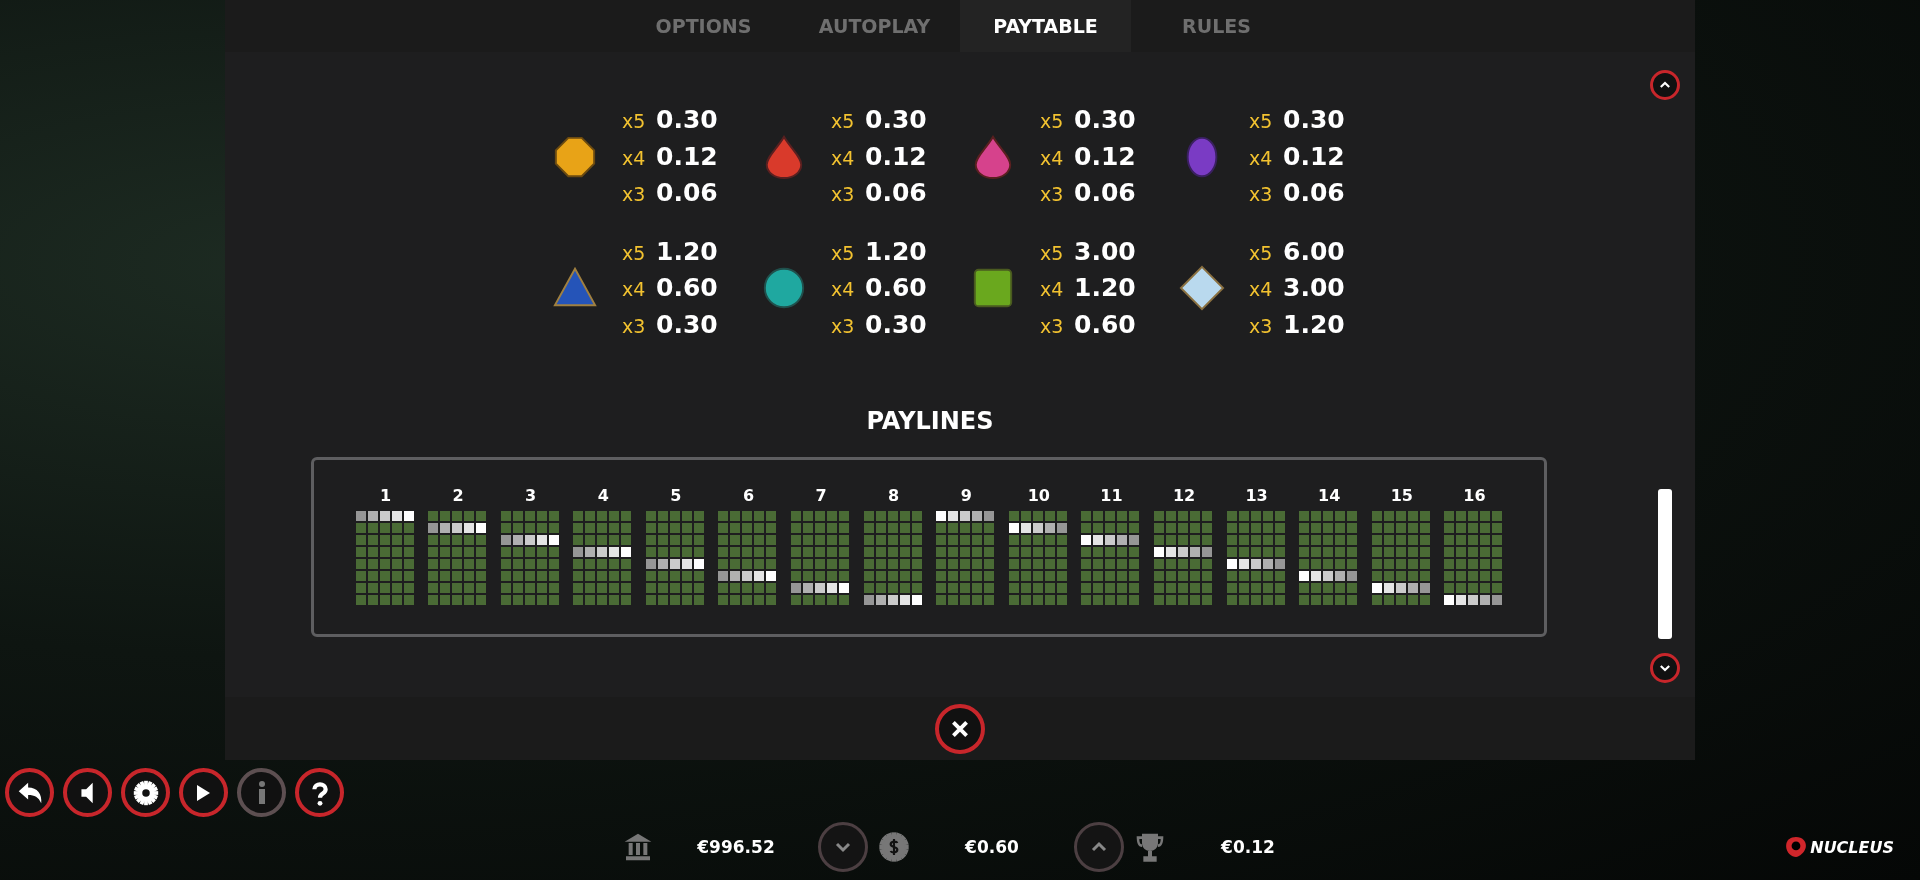 The image size is (1920, 880). I want to click on payline-number: 5, so click(676, 495).